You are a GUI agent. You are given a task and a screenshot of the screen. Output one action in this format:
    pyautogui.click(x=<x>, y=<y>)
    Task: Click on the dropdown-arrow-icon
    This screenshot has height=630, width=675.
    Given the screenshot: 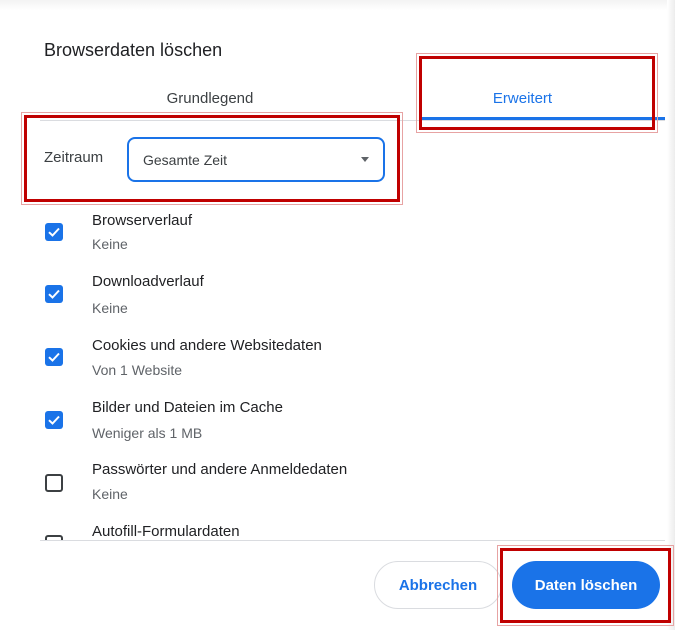 What is the action you would take?
    pyautogui.click(x=365, y=159)
    